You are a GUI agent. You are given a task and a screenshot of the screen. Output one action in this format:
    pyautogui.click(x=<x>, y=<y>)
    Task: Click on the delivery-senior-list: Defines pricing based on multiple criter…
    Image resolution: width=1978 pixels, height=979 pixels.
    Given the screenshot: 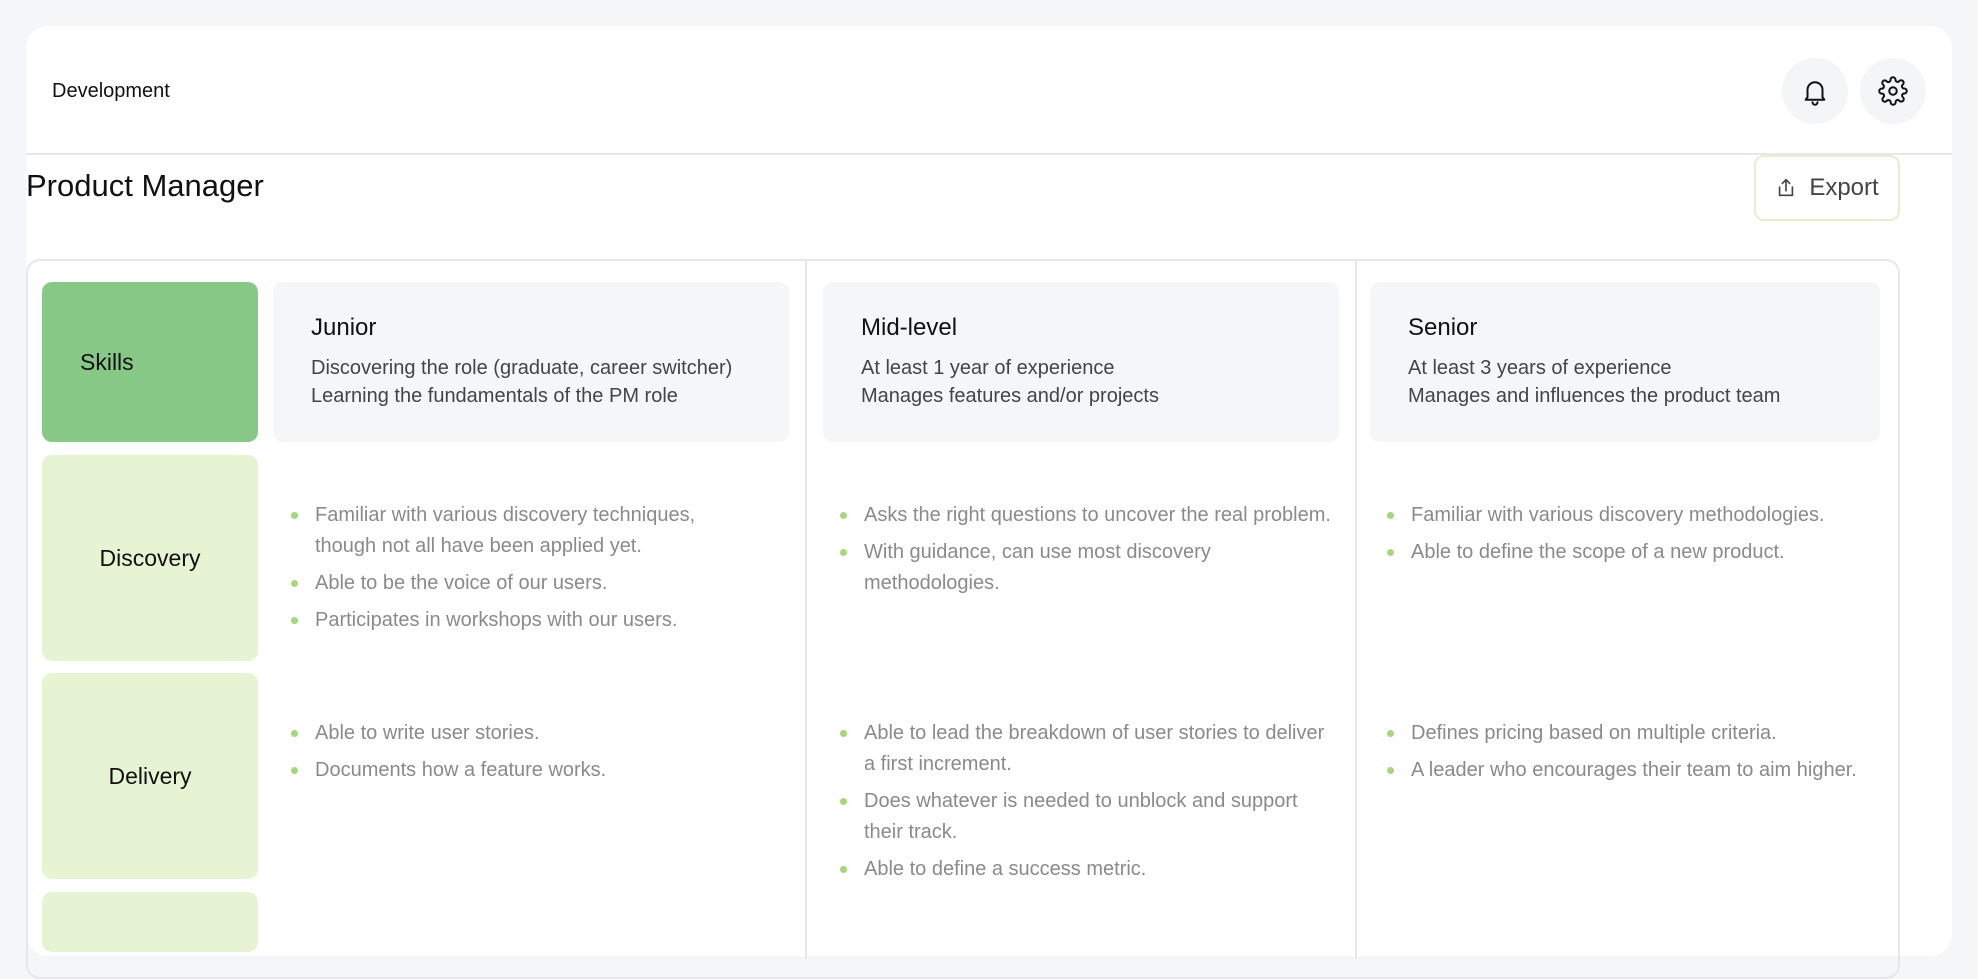 What is the action you would take?
    pyautogui.click(x=1643, y=755)
    